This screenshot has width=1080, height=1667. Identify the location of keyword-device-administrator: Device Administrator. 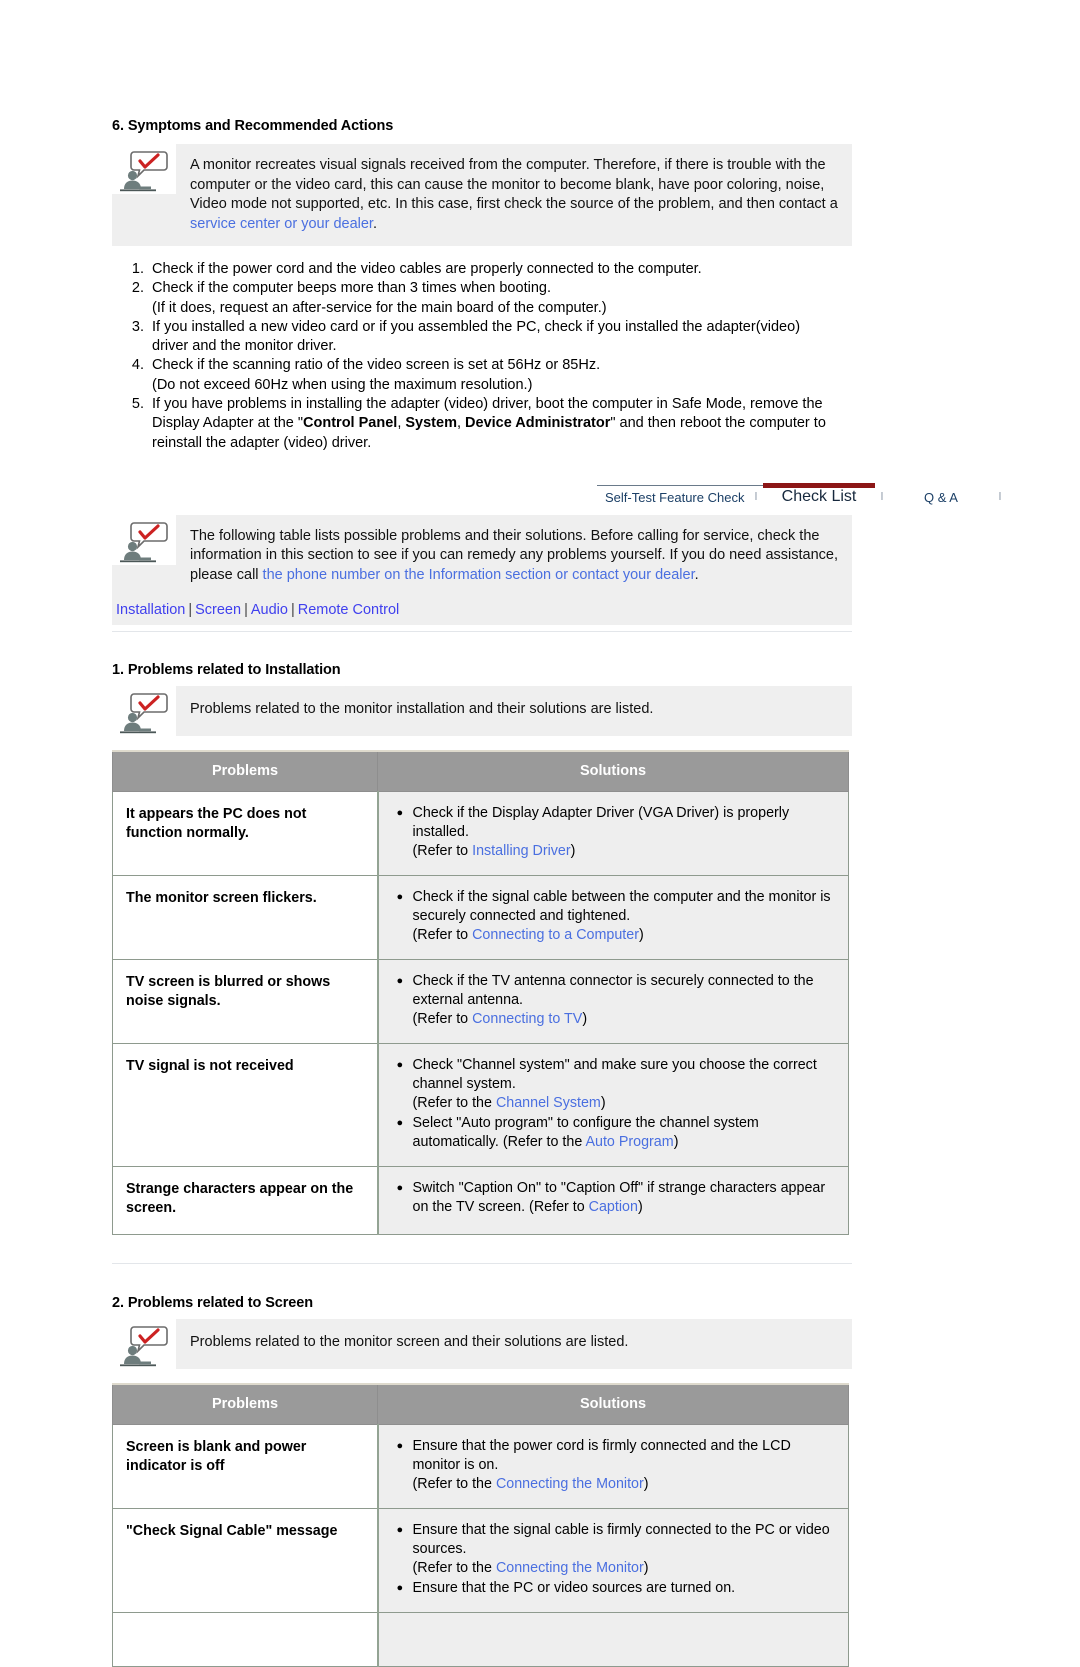
(538, 423).